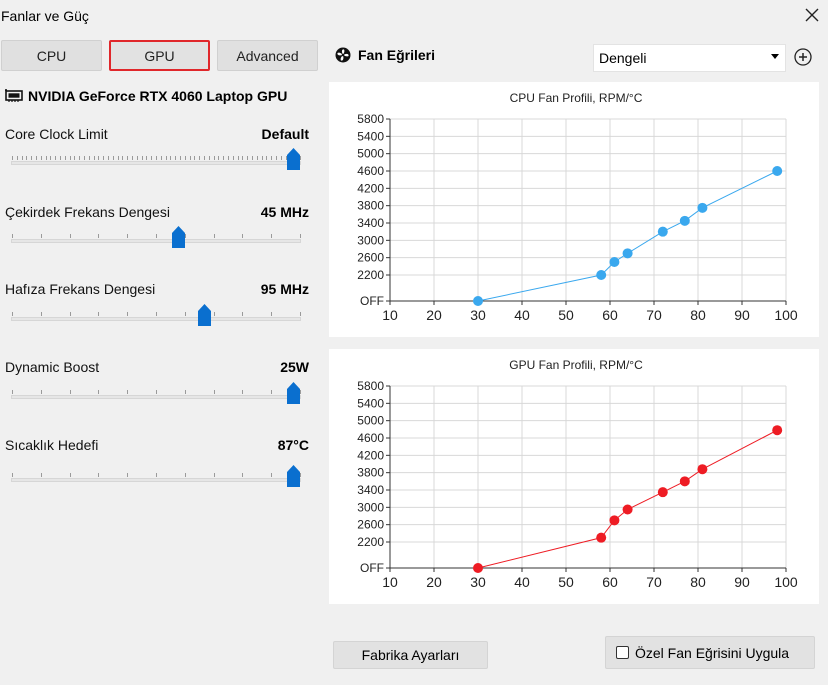  Describe the element at coordinates (576, 98) in the screenshot. I see `chart-title: CPU Fan Profili, RPM/°C` at that location.